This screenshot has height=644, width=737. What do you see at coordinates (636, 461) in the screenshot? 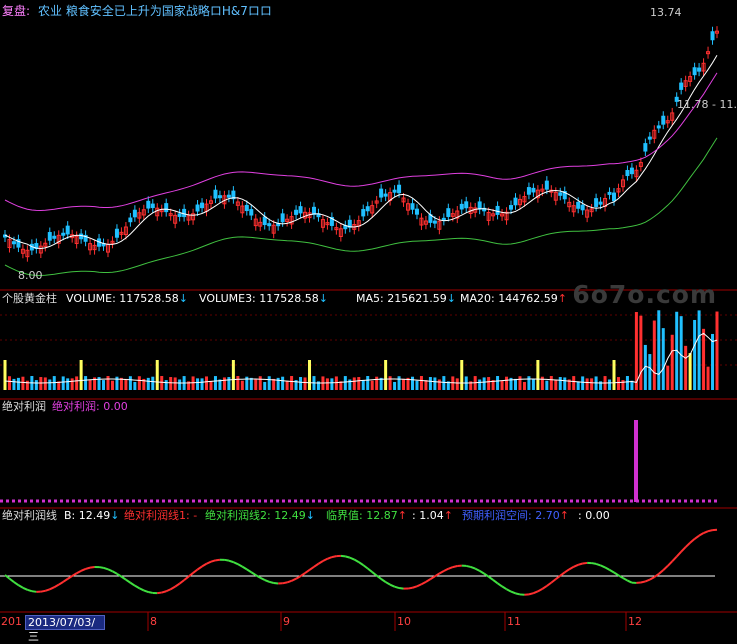
I see `profit-bar` at bounding box center [636, 461].